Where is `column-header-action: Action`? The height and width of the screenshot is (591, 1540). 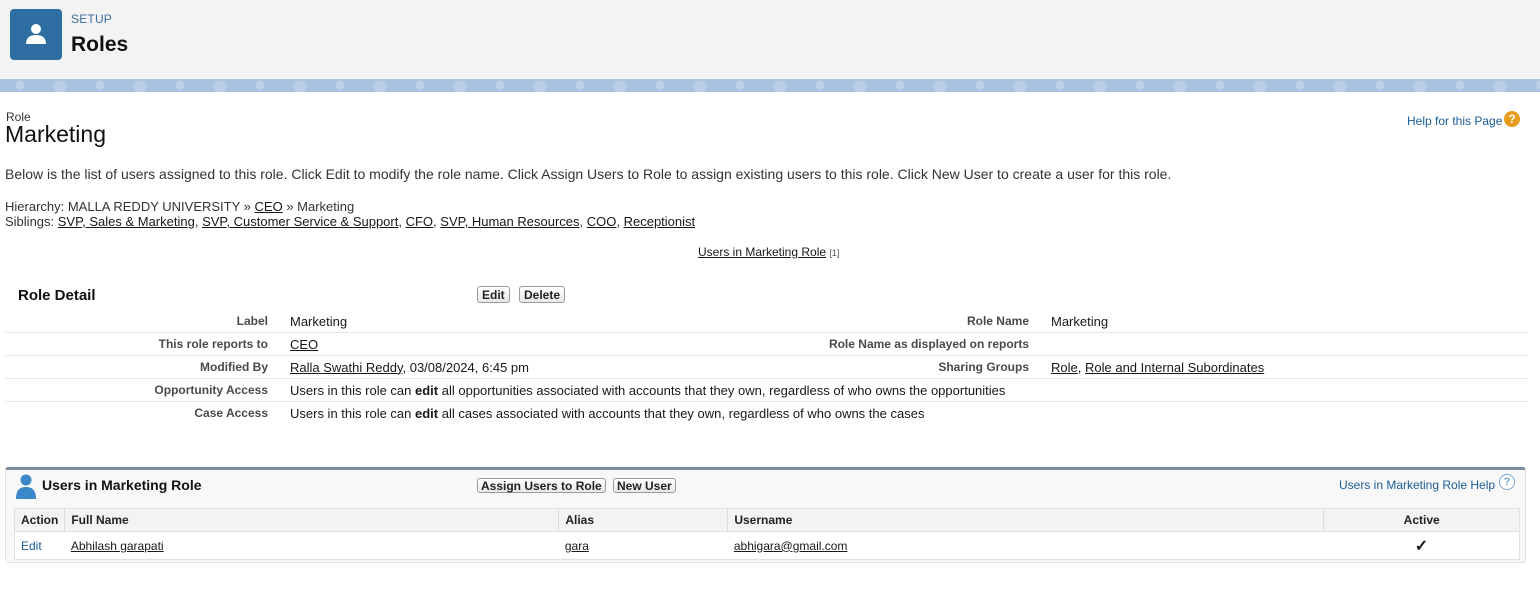
column-header-action: Action is located at coordinates (39, 520).